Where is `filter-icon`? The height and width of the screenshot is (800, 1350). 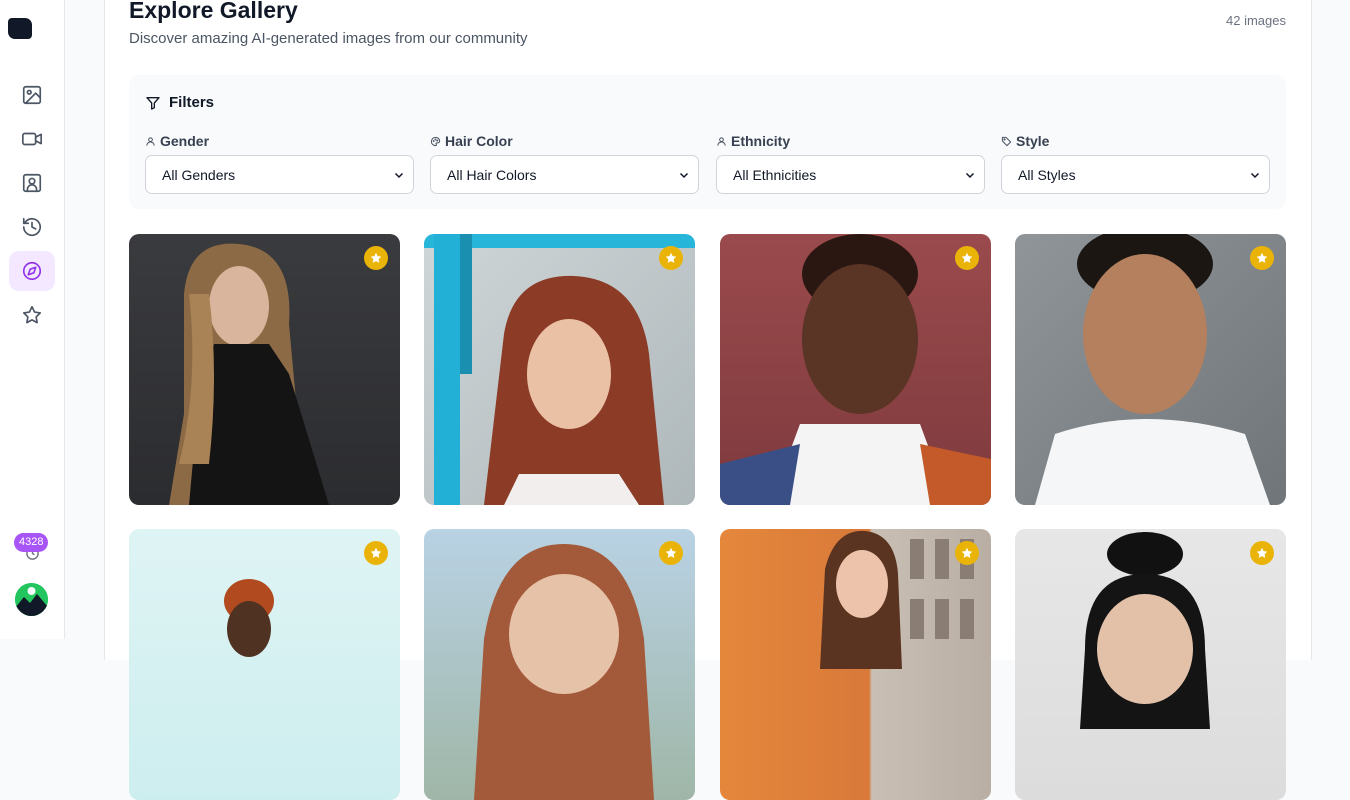
filter-icon is located at coordinates (153, 103).